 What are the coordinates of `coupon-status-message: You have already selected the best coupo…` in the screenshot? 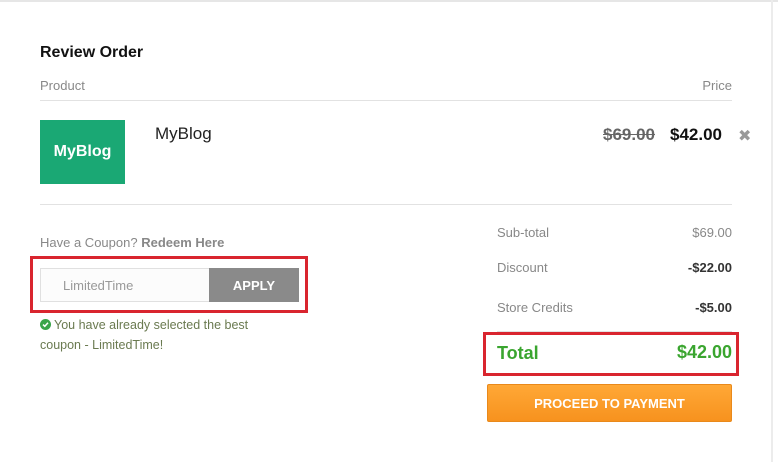 It's located at (165, 335).